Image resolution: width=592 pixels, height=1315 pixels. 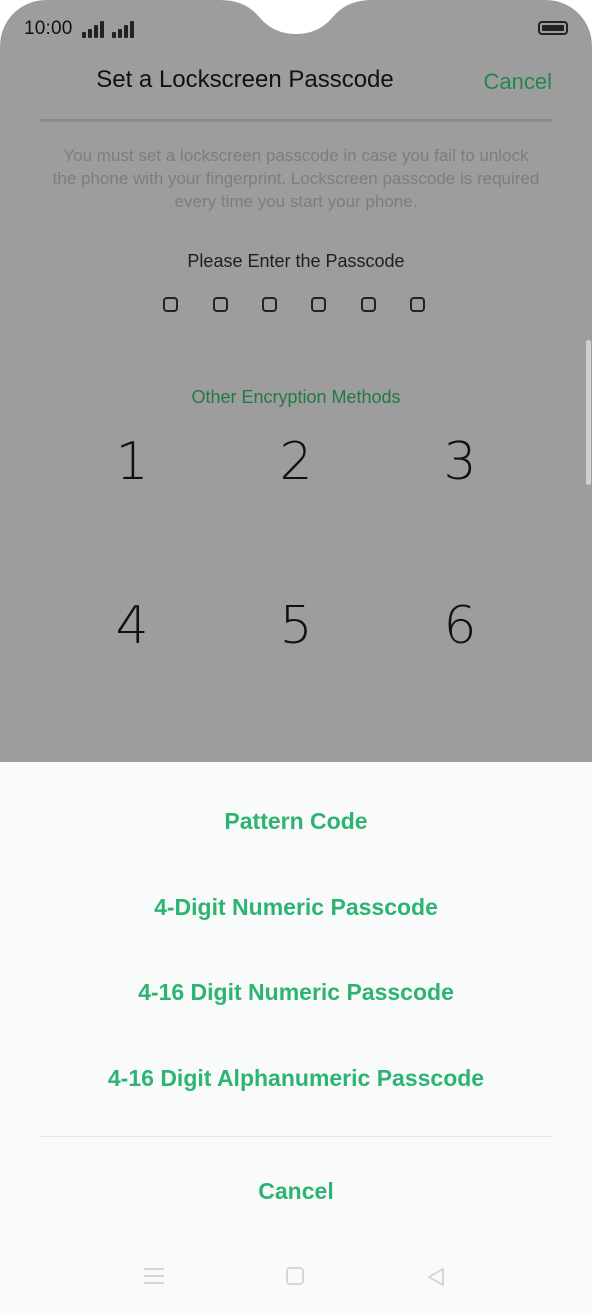 What do you see at coordinates (518, 82) in the screenshot?
I see `cancel-button: Cancel` at bounding box center [518, 82].